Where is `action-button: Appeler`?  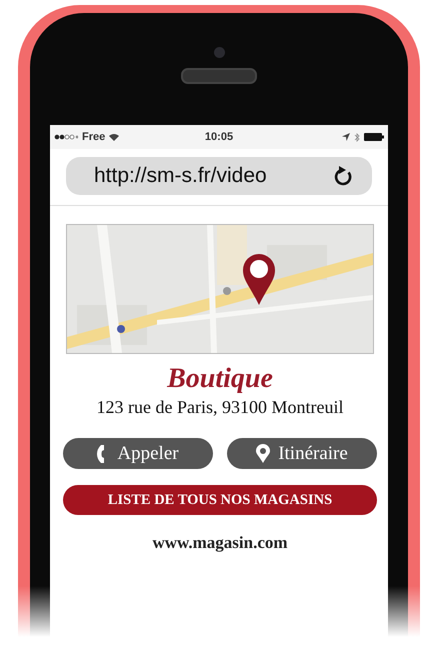 action-button: Appeler is located at coordinates (138, 453).